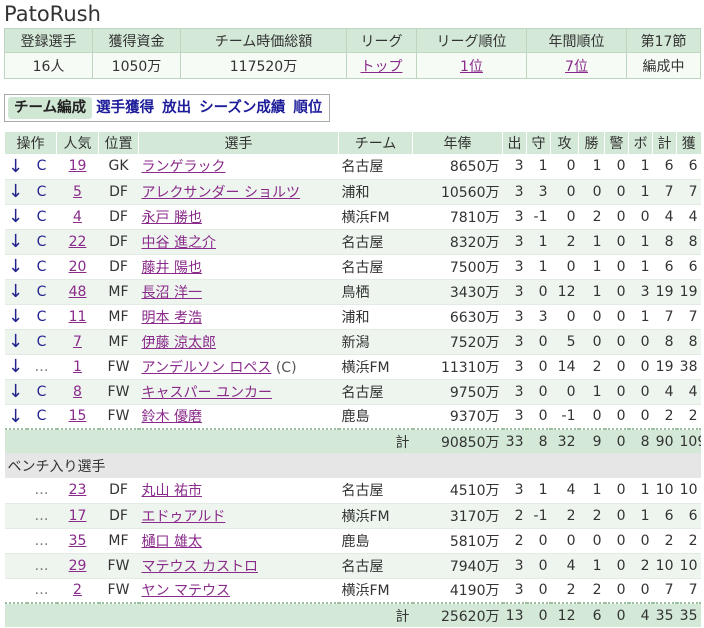 The height and width of the screenshot is (628, 704). What do you see at coordinates (514, 566) in the screenshot?
I see `stat-cell: 3` at bounding box center [514, 566].